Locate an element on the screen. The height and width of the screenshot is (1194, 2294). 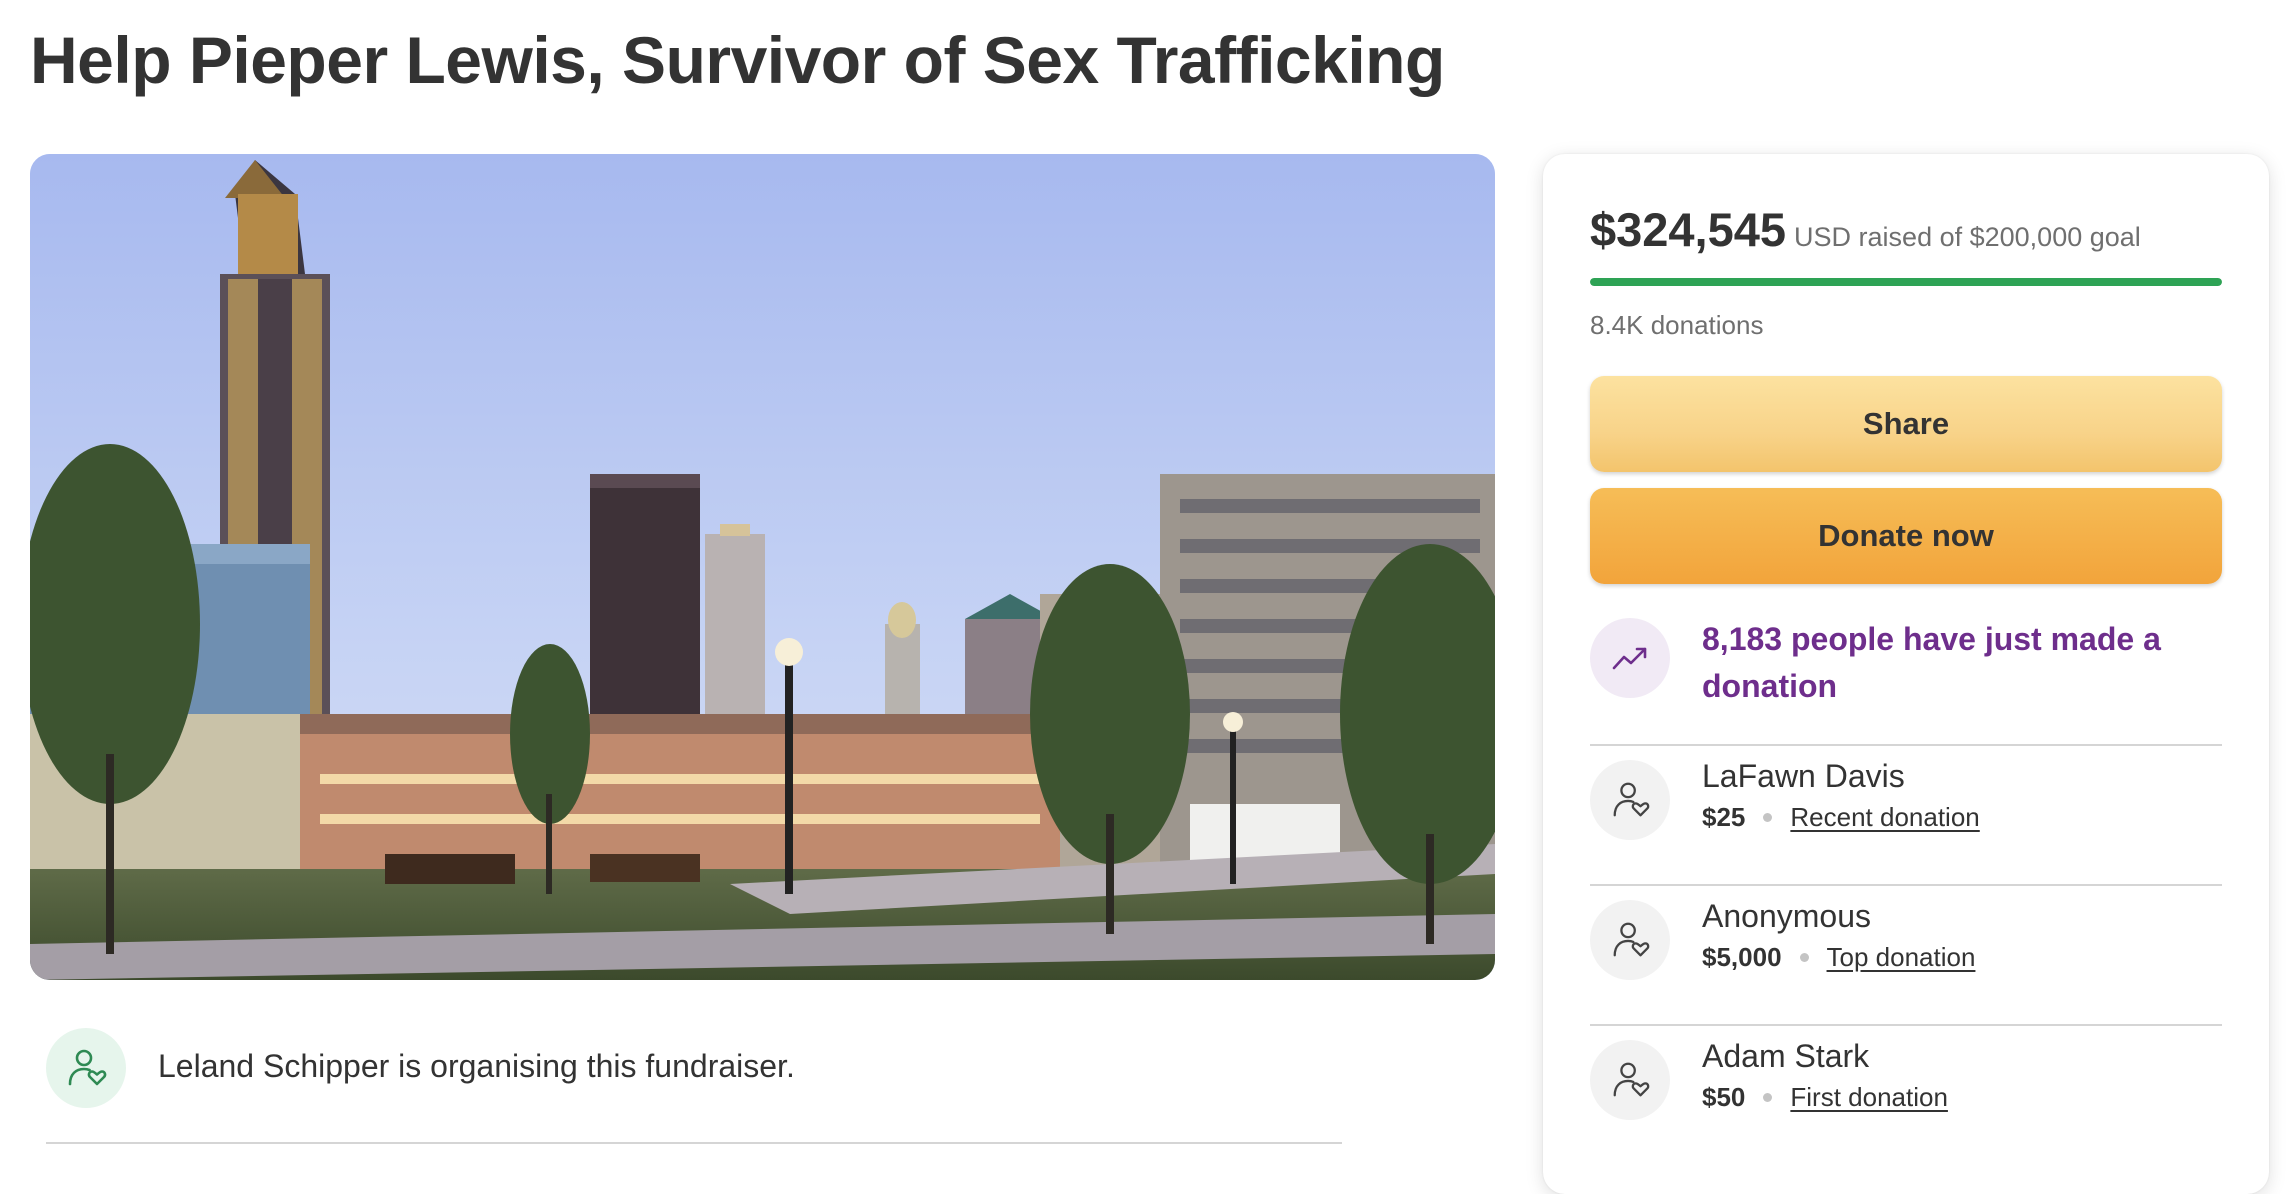
donate-now-button: Donate now is located at coordinates (1906, 536).